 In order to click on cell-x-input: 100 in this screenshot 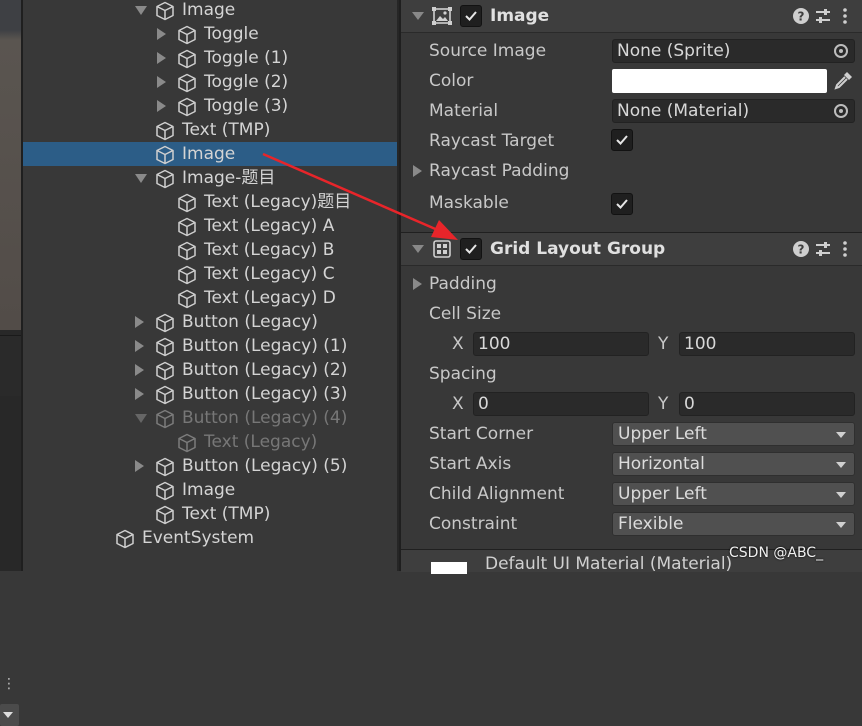, I will do `click(561, 344)`.